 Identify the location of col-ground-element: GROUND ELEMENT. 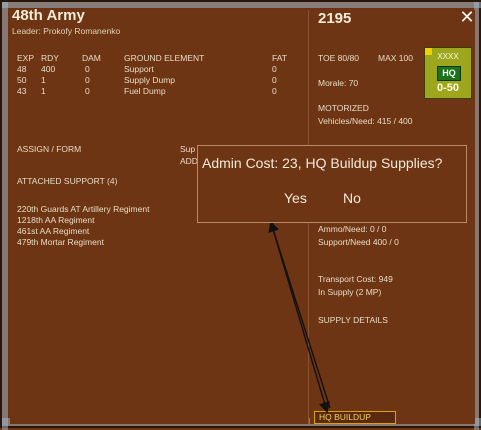
(164, 58).